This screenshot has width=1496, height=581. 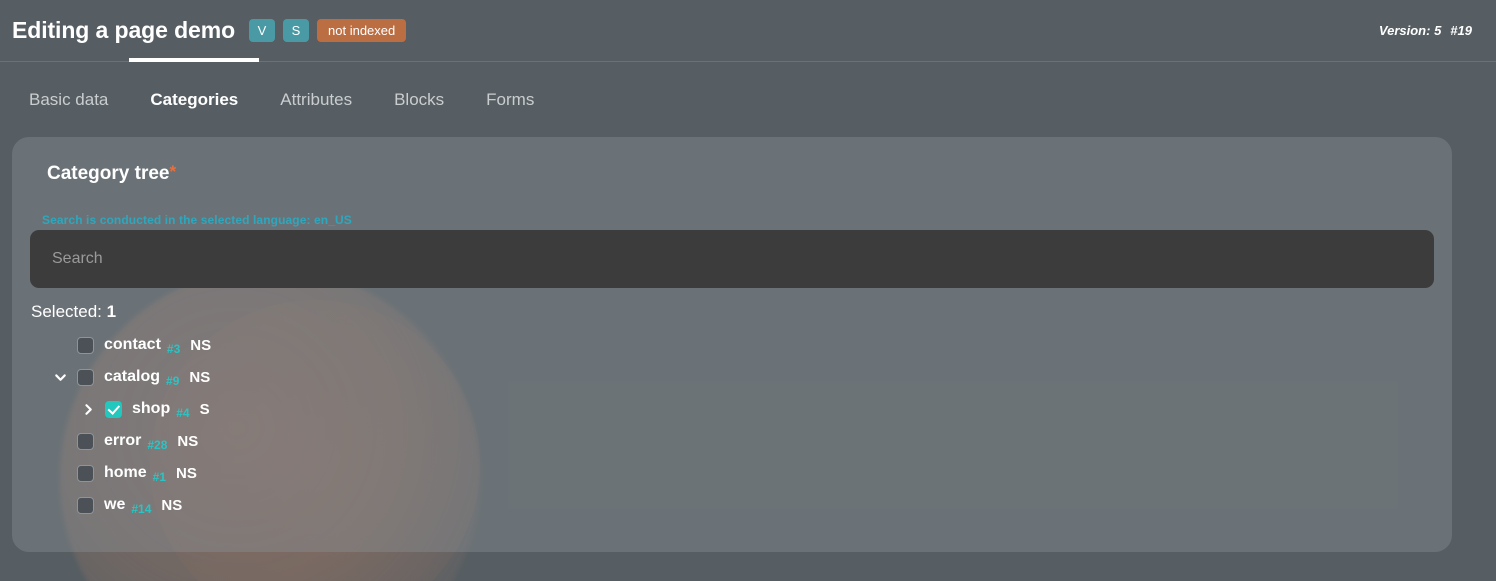 I want to click on page-title: Editing a page demo, so click(x=124, y=30).